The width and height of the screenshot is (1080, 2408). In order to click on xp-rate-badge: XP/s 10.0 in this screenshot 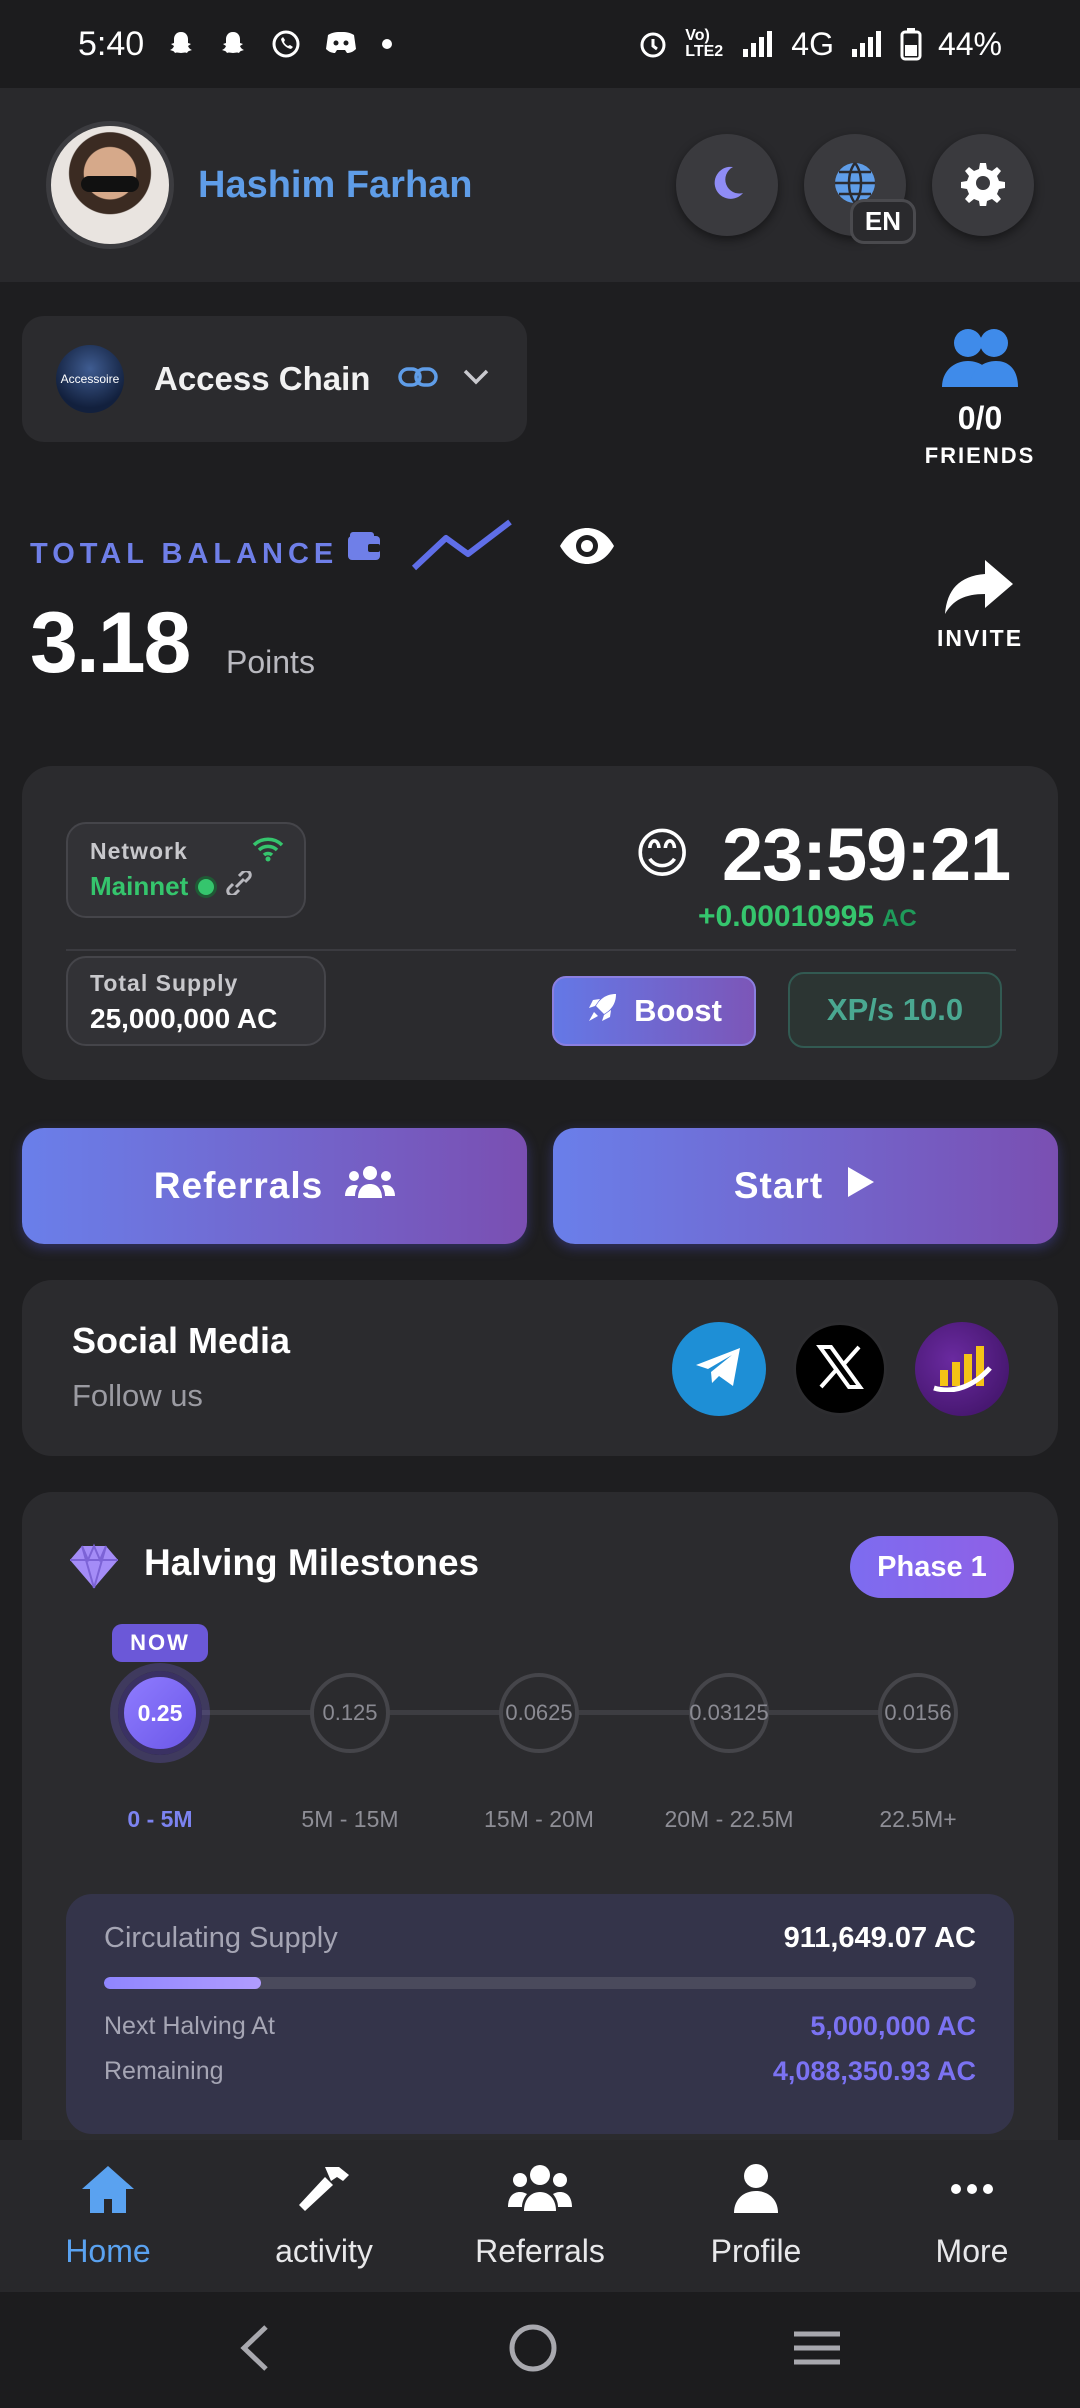, I will do `click(895, 1010)`.